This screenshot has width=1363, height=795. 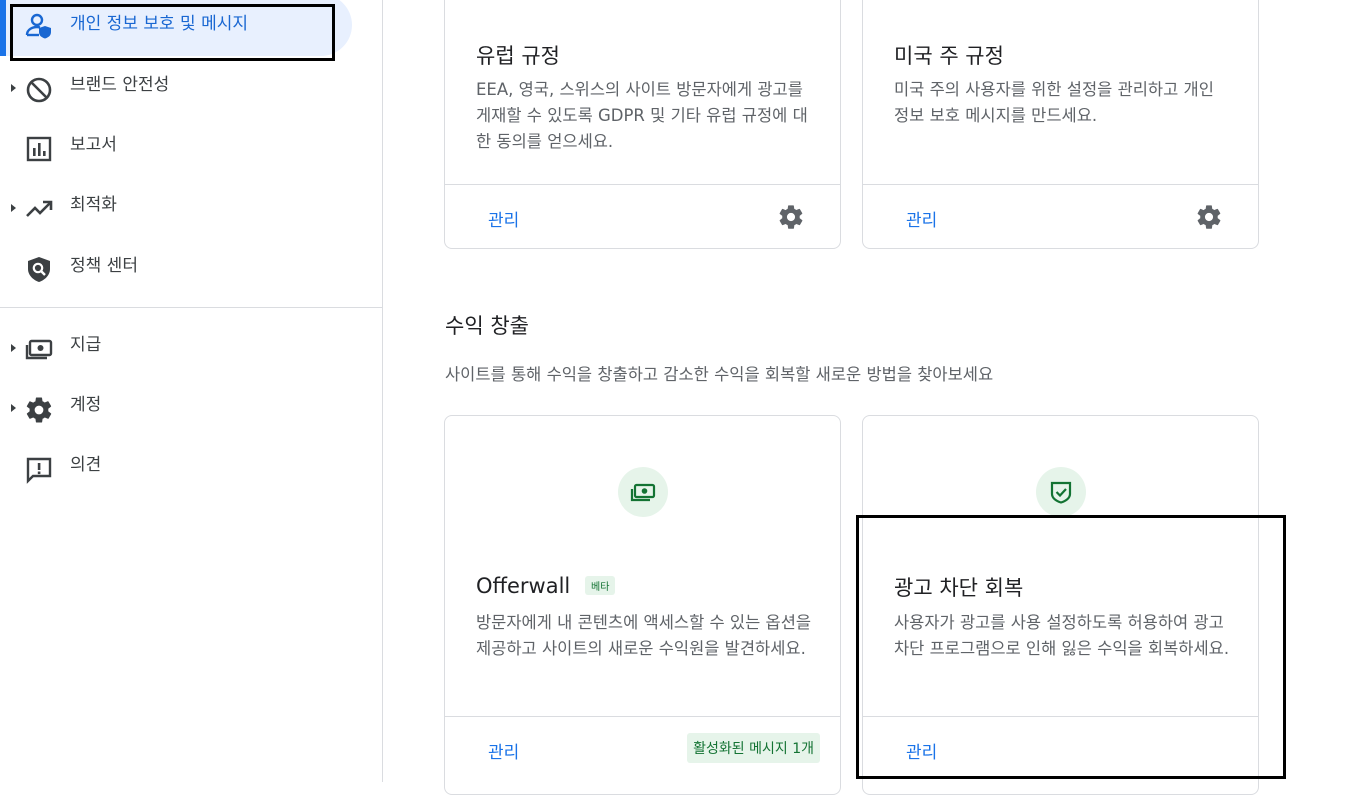 What do you see at coordinates (191, 88) in the screenshot?
I see `sidebar-item-brand-safety: 브랜드 안전성` at bounding box center [191, 88].